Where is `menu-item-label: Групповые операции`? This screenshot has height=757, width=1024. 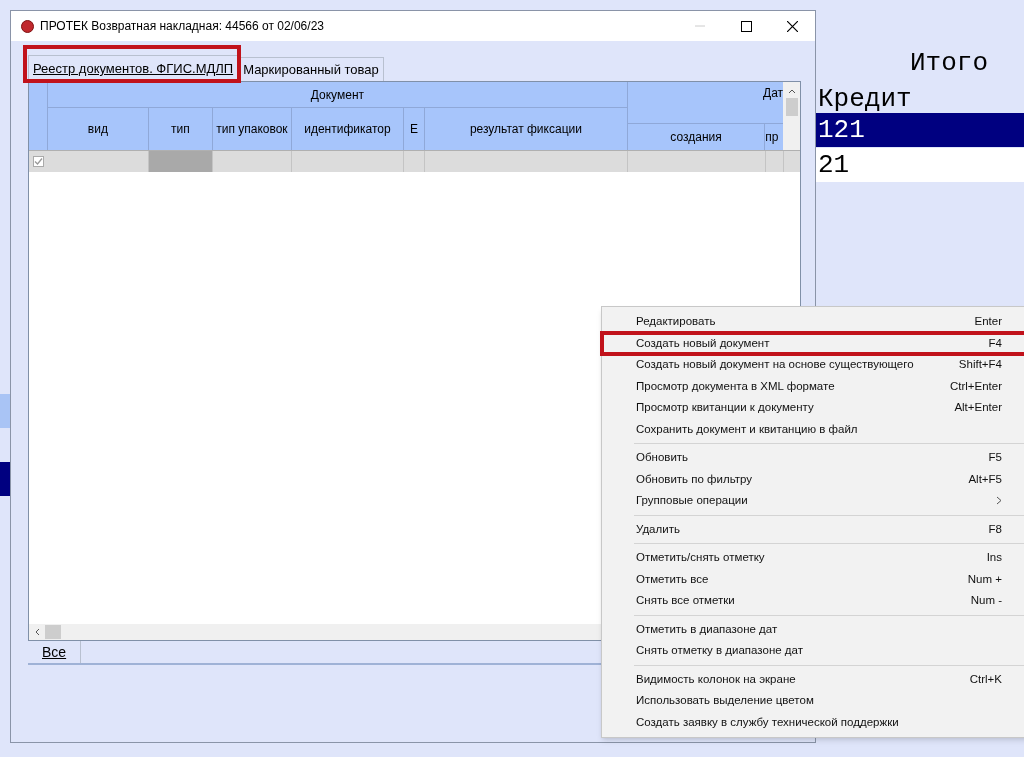 menu-item-label: Групповые операции is located at coordinates (692, 501).